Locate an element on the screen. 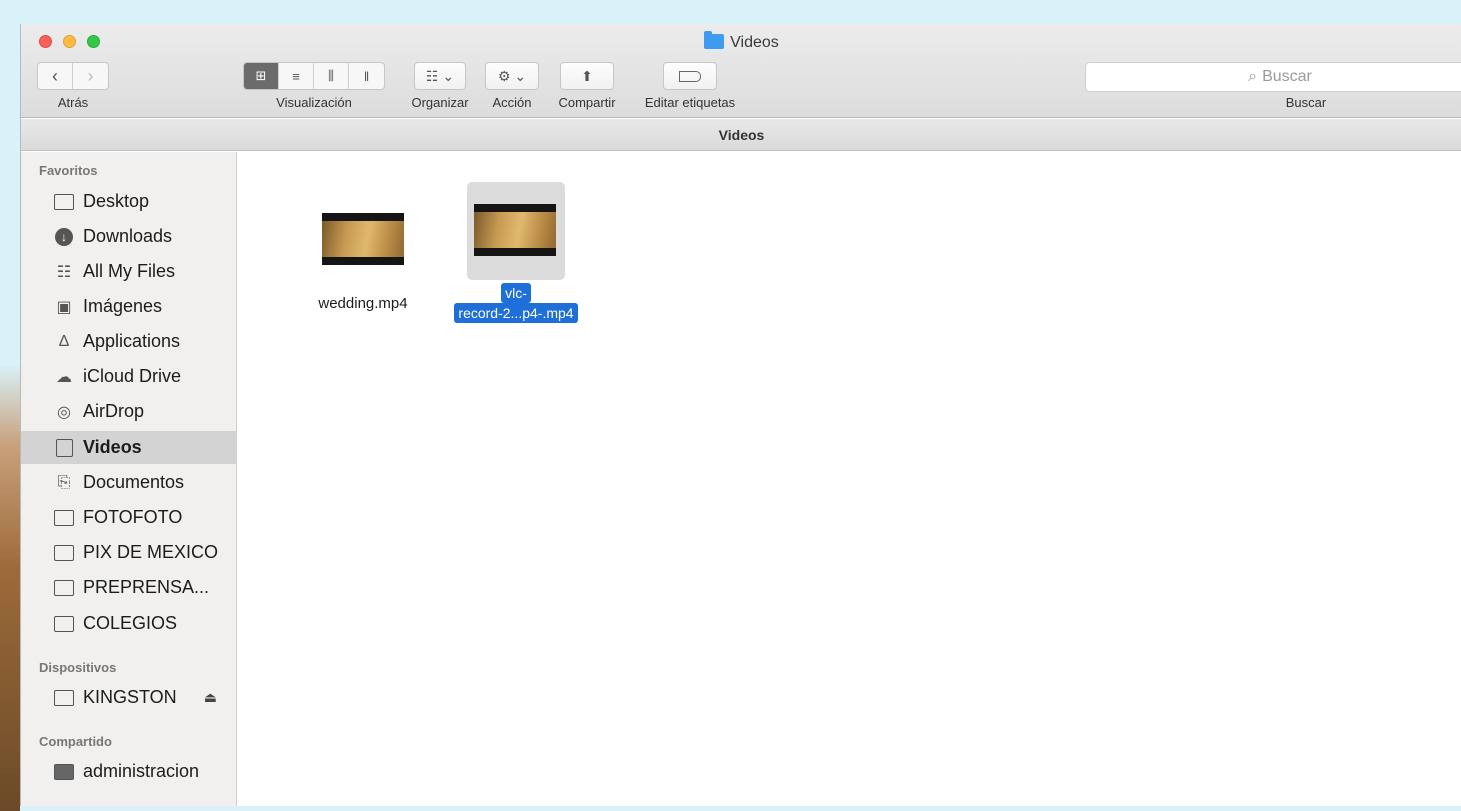 Image resolution: width=1461 pixels, height=811 pixels. sidebar-item-administracion: administracion is located at coordinates (129, 771).